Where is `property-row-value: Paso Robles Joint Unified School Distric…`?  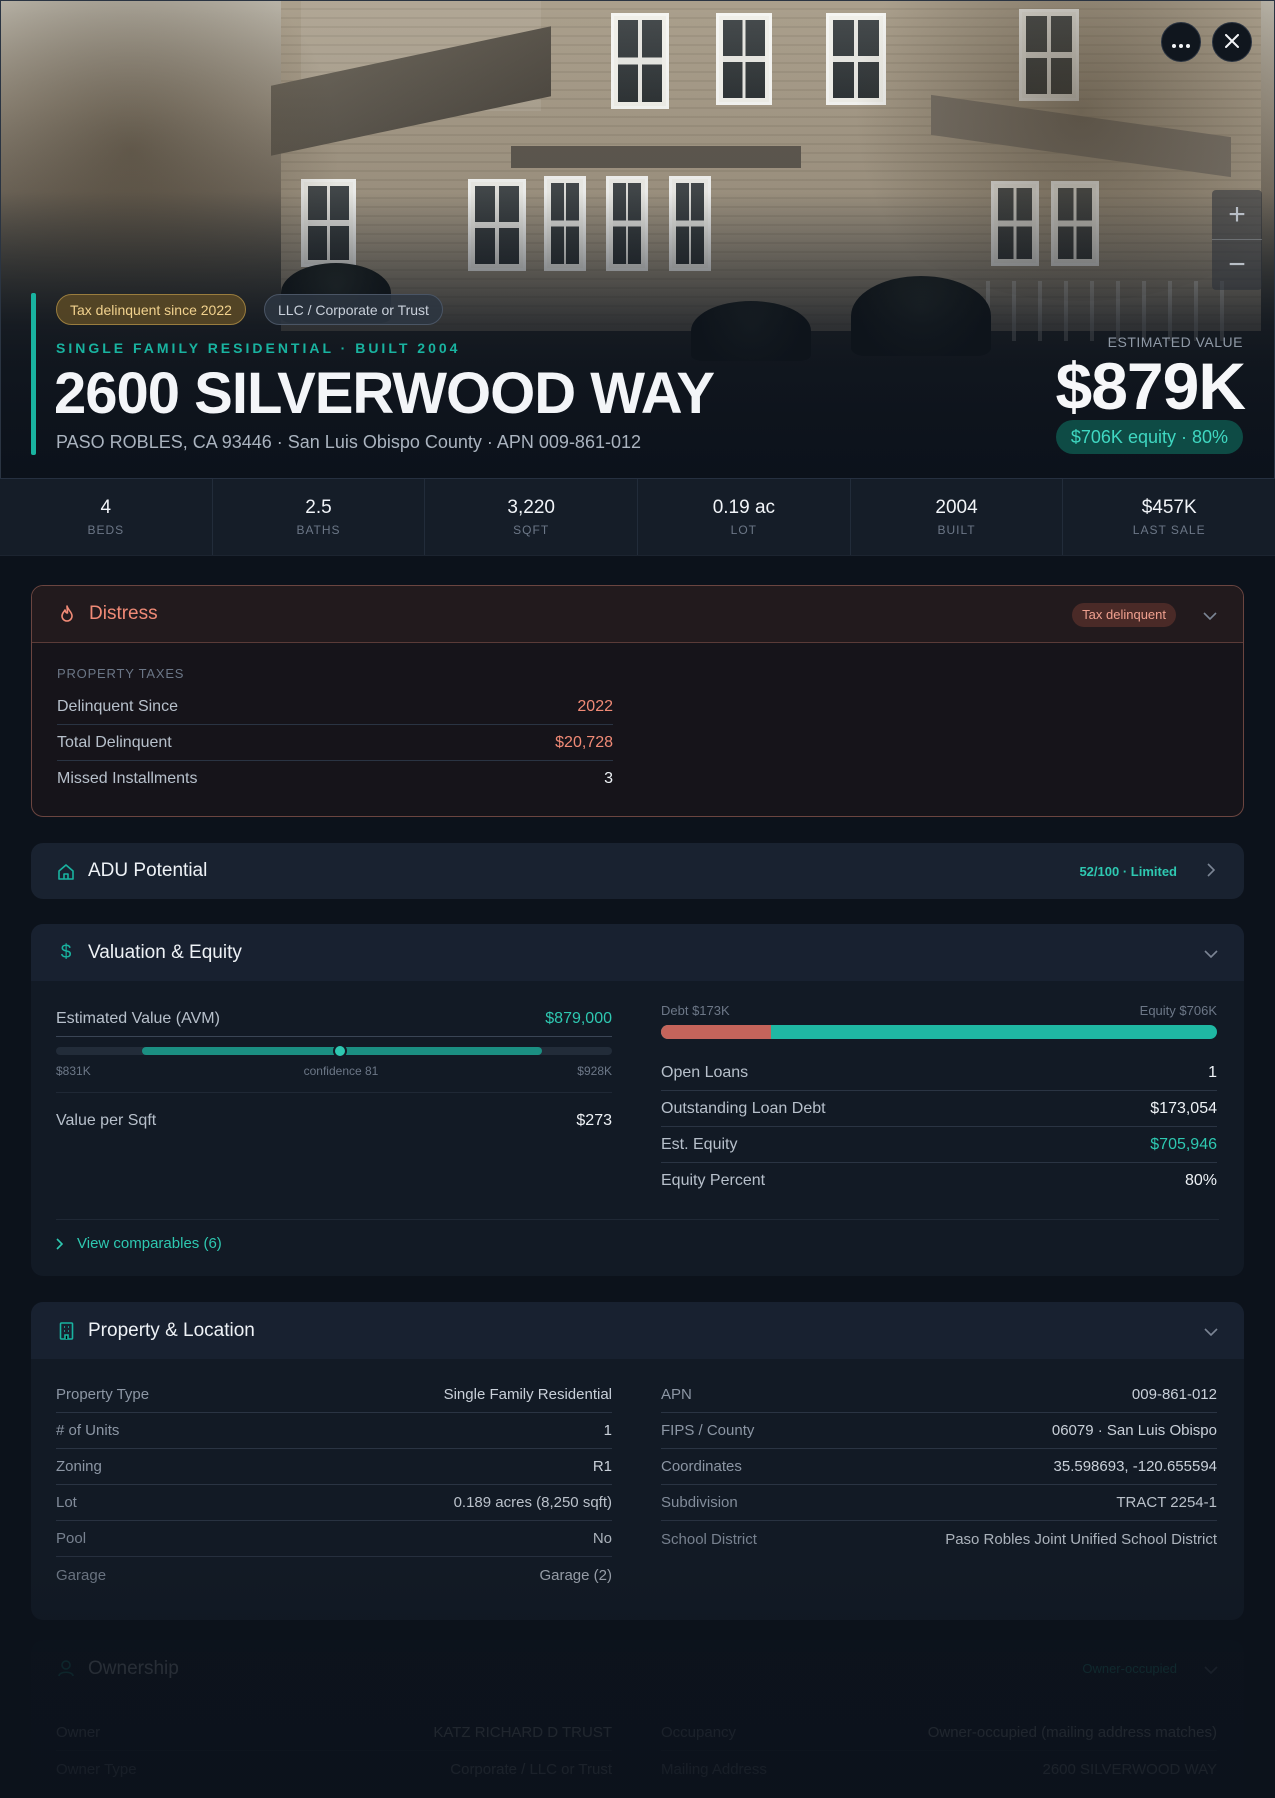
property-row-value: Paso Robles Joint Unified School Distric… is located at coordinates (1081, 1539).